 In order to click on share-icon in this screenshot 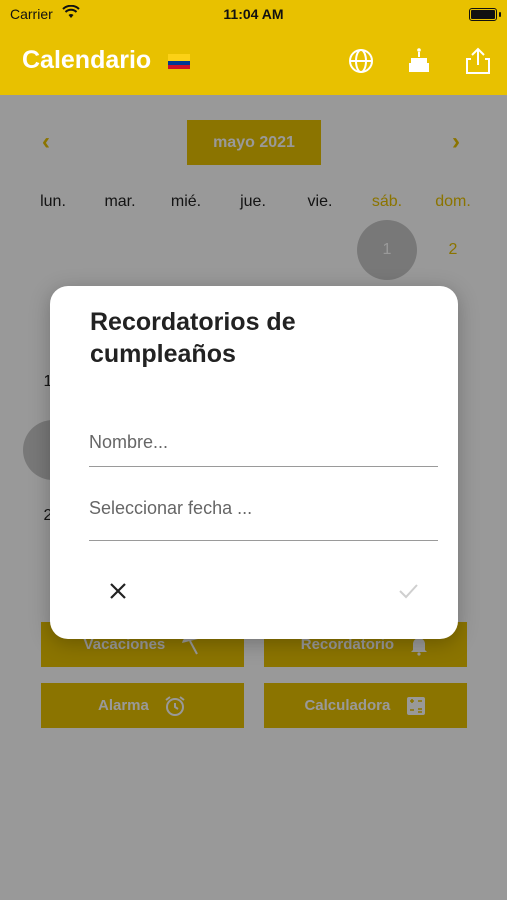, I will do `click(478, 61)`.